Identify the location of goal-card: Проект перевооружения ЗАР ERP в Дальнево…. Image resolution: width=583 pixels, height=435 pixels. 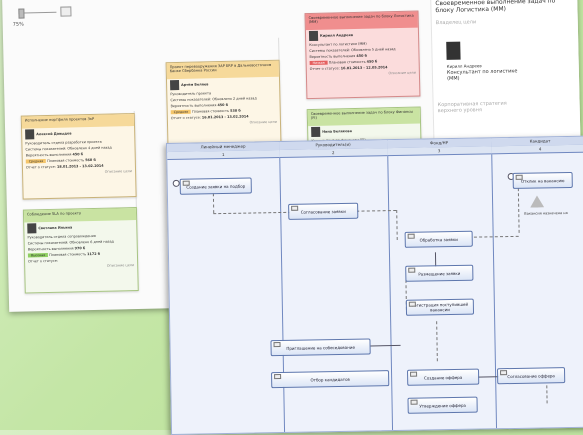
(223, 105).